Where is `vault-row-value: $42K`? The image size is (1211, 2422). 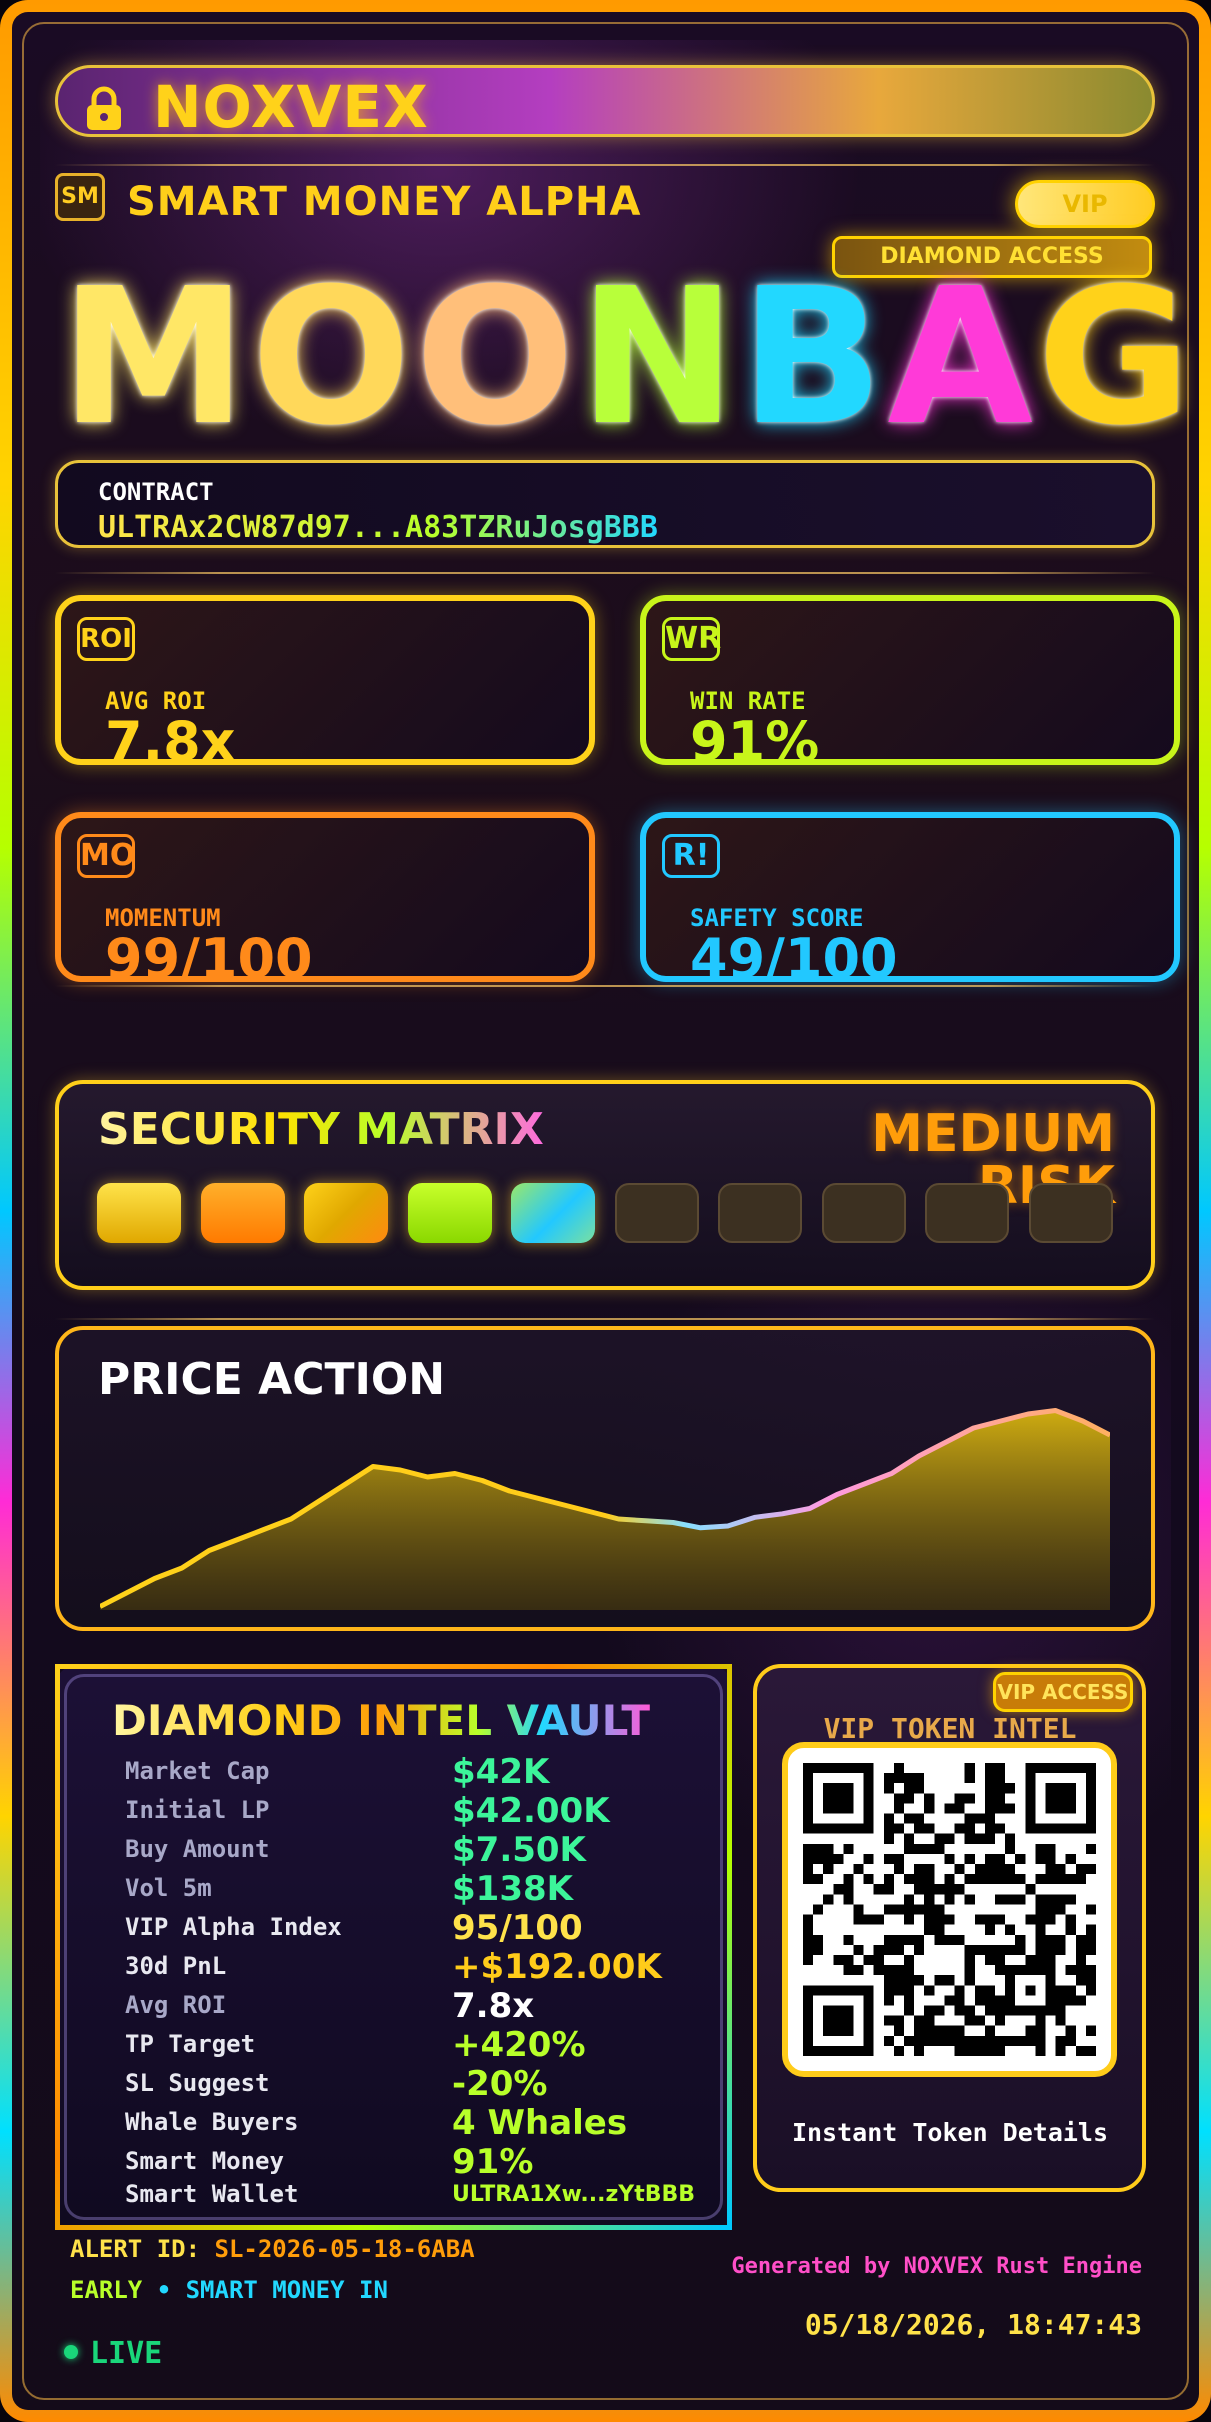
vault-row-value: $42K is located at coordinates (501, 1772).